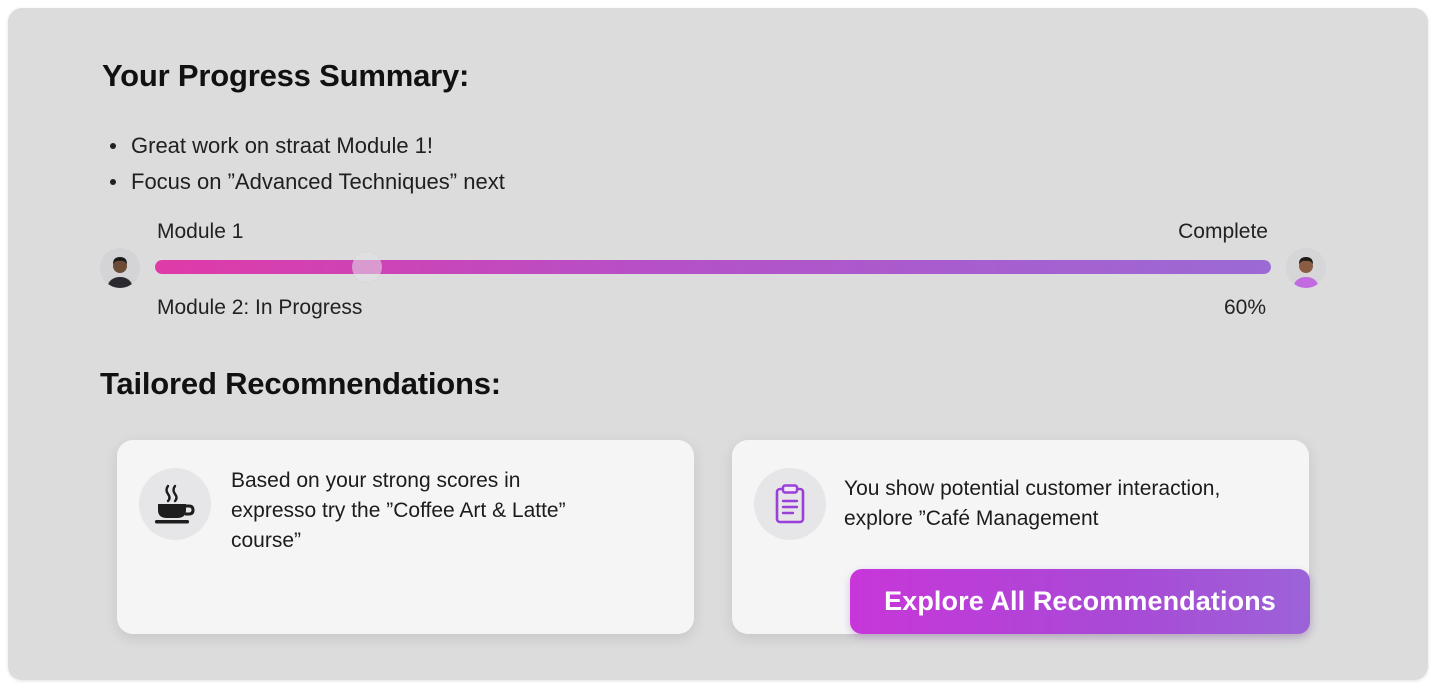 The height and width of the screenshot is (686, 1437). I want to click on list-item: Great work on straat Module 1!, so click(307, 146).